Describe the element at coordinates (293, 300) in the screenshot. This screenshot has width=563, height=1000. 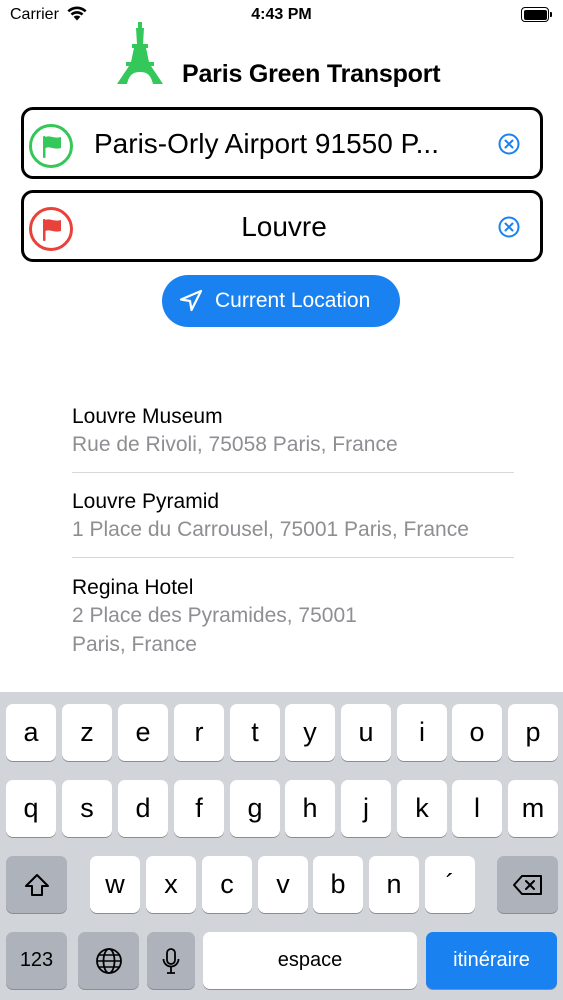
I see `current-location-label: Current Location` at that location.